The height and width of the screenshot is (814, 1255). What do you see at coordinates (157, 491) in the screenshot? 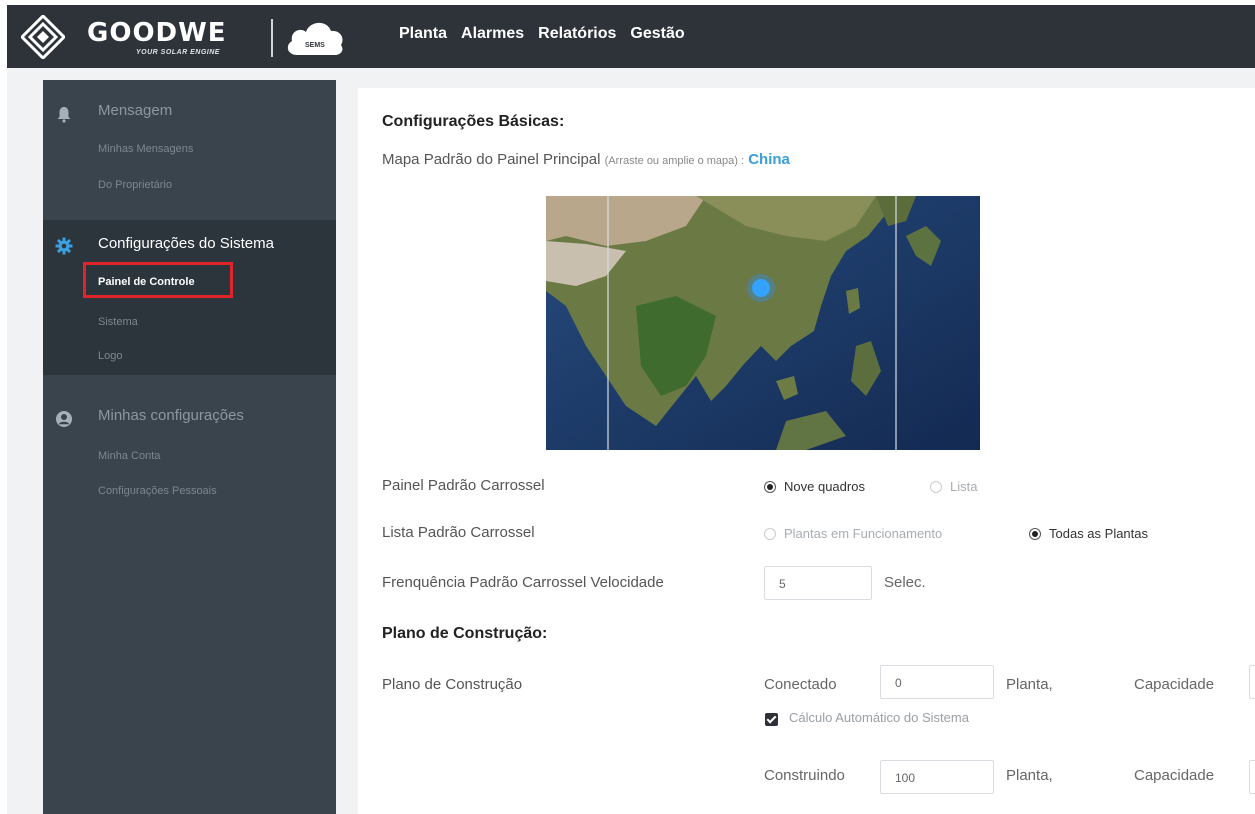
I see `sidebar-item-configuracoes-pessoais: Configurações Pessoais` at bounding box center [157, 491].